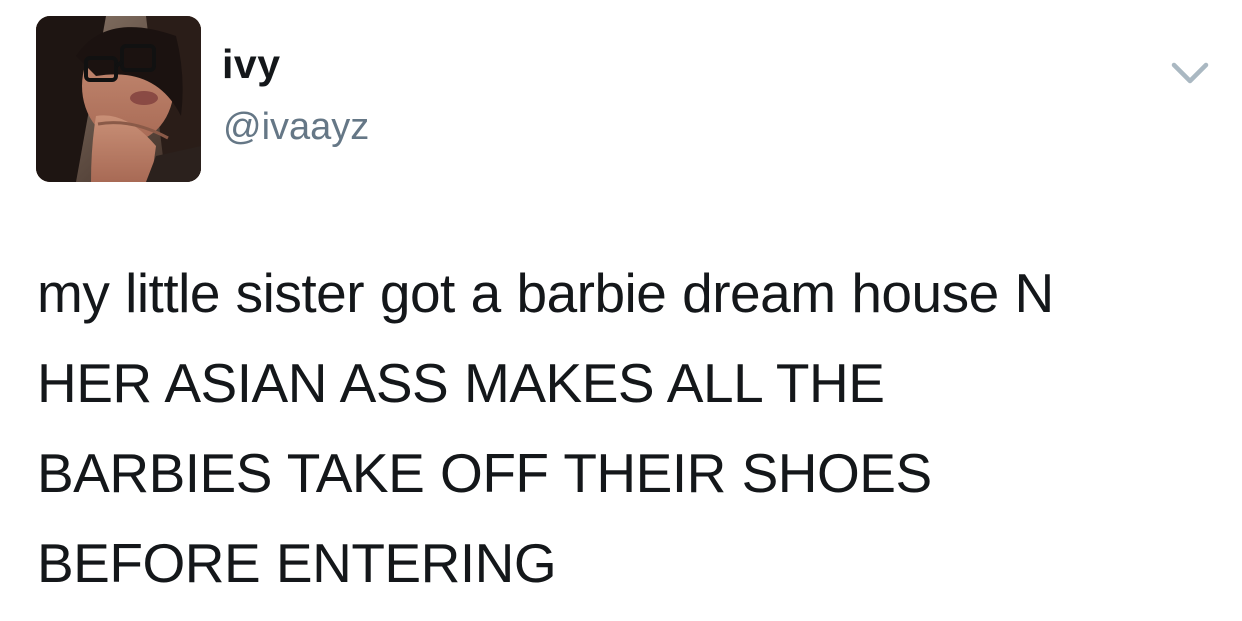  I want to click on user-handle: @ivaayz, so click(296, 127).